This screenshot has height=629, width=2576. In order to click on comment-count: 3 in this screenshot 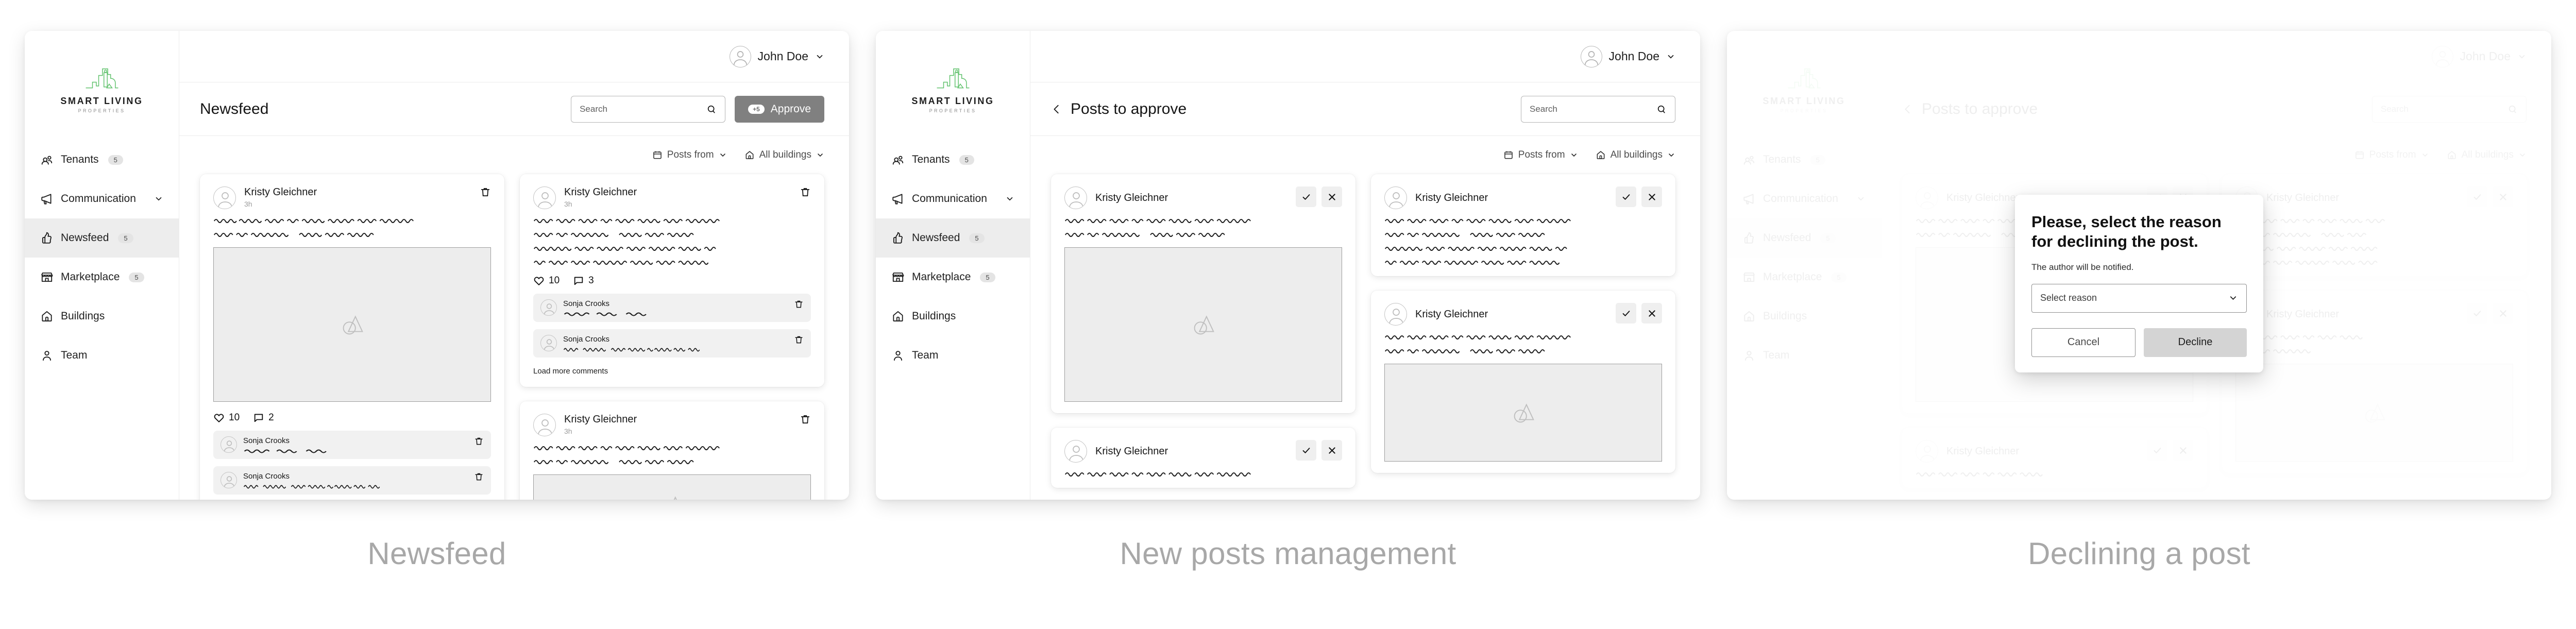, I will do `click(591, 280)`.